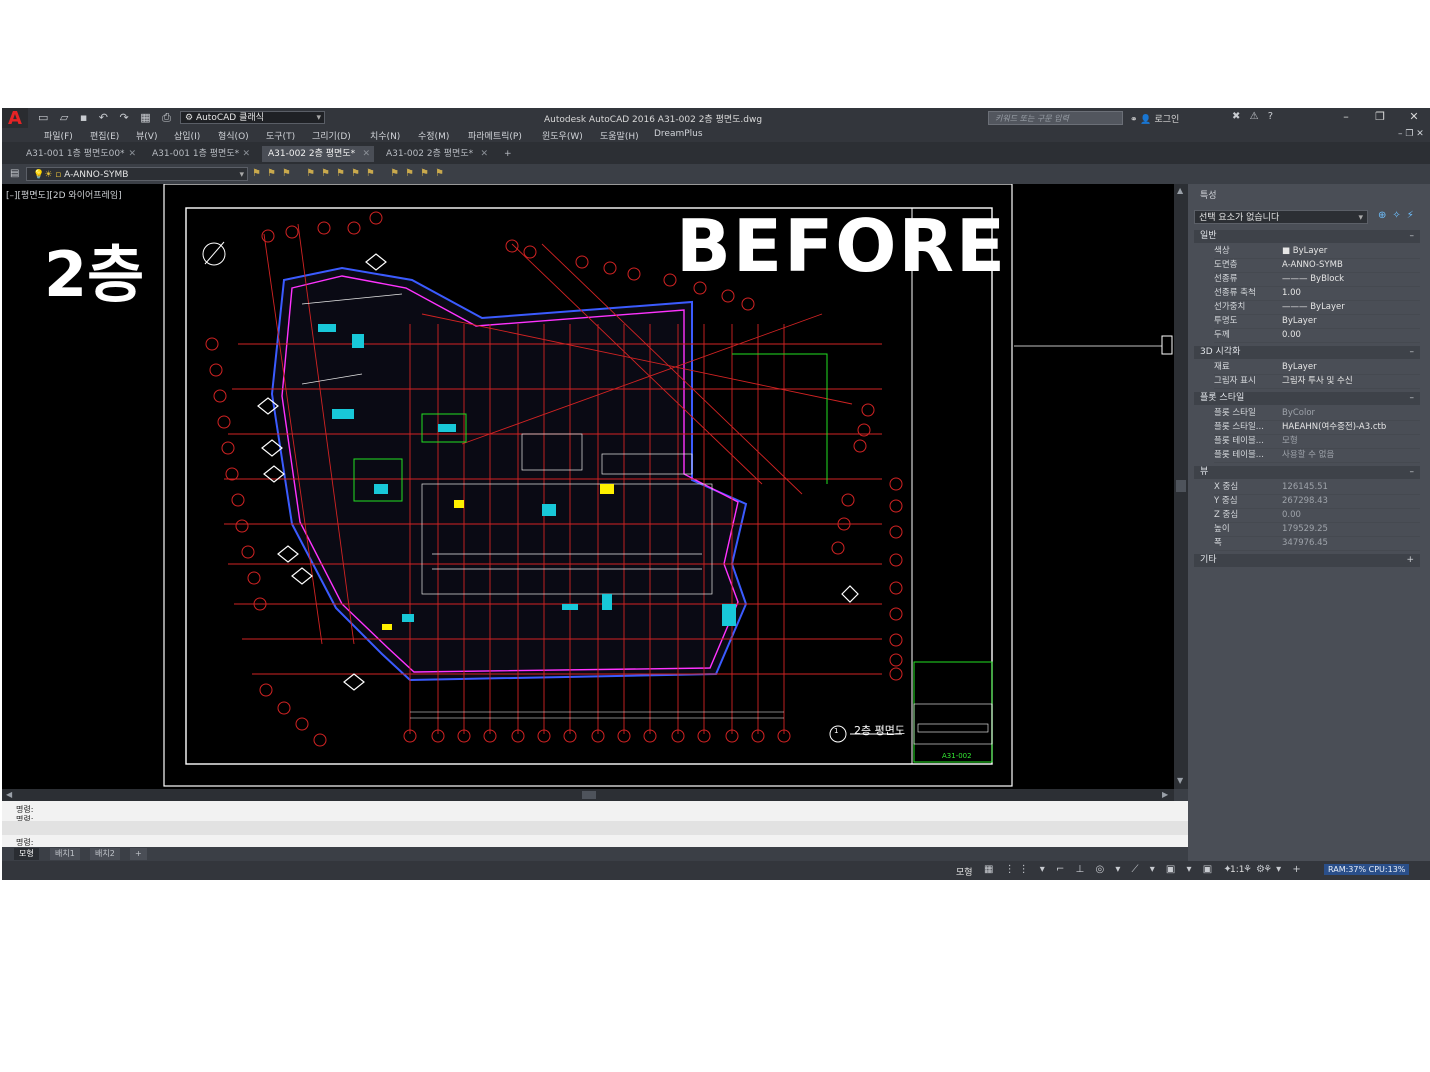 Image resolution: width=1430 pixels, height=1072 pixels. What do you see at coordinates (1317, 381) in the screenshot?
I see `prop-row: 그림자 표시 그림자 투사 및 수신` at bounding box center [1317, 381].